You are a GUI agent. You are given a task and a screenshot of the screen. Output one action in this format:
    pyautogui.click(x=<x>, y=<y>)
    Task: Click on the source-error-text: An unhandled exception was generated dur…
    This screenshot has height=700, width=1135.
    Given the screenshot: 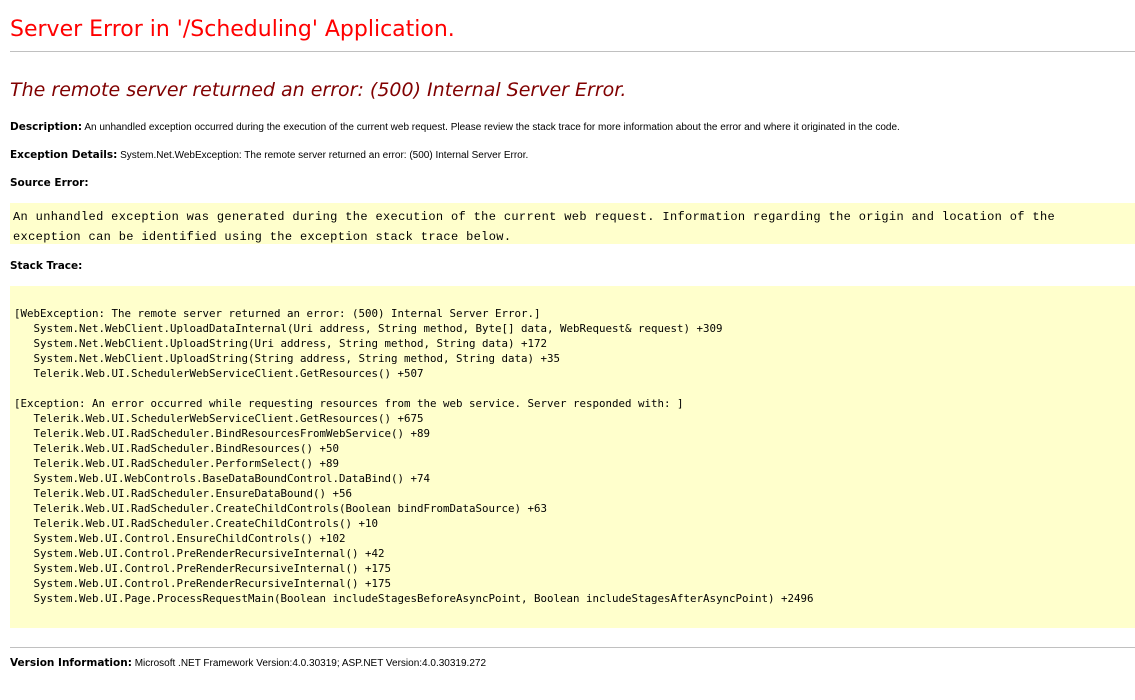 What is the action you would take?
    pyautogui.click(x=534, y=227)
    